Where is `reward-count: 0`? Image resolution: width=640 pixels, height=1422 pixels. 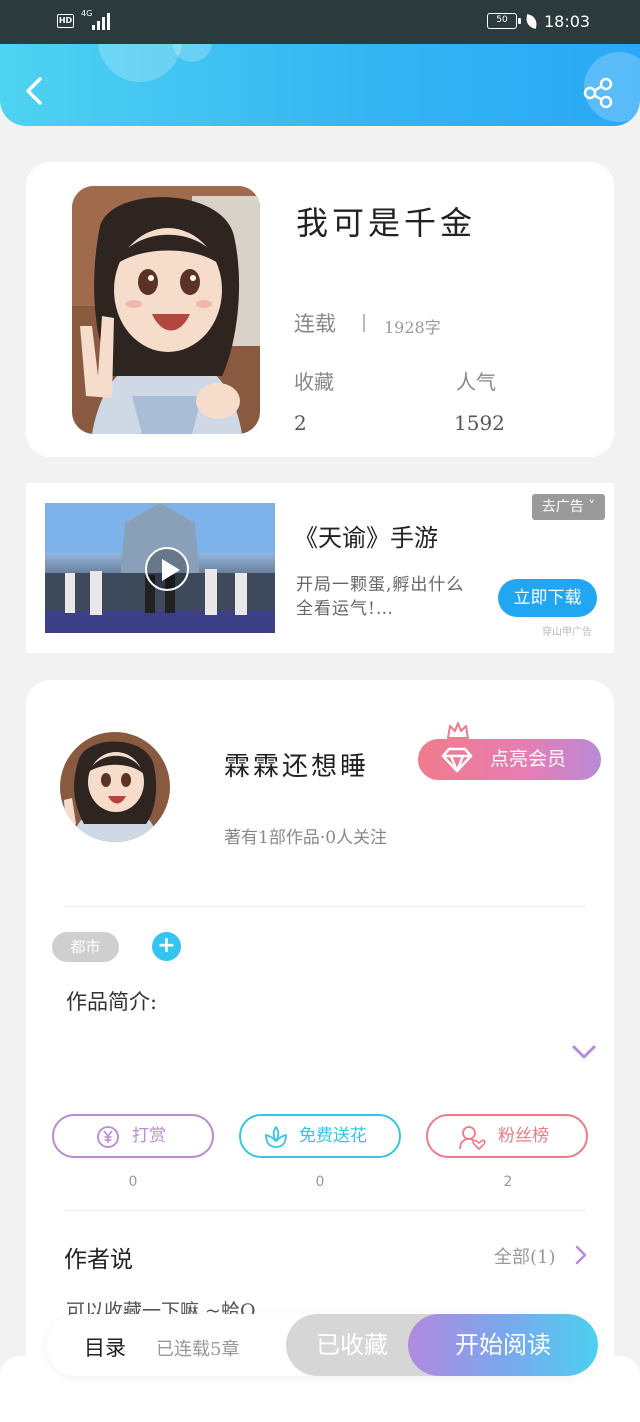 reward-count: 0 is located at coordinates (133, 1182).